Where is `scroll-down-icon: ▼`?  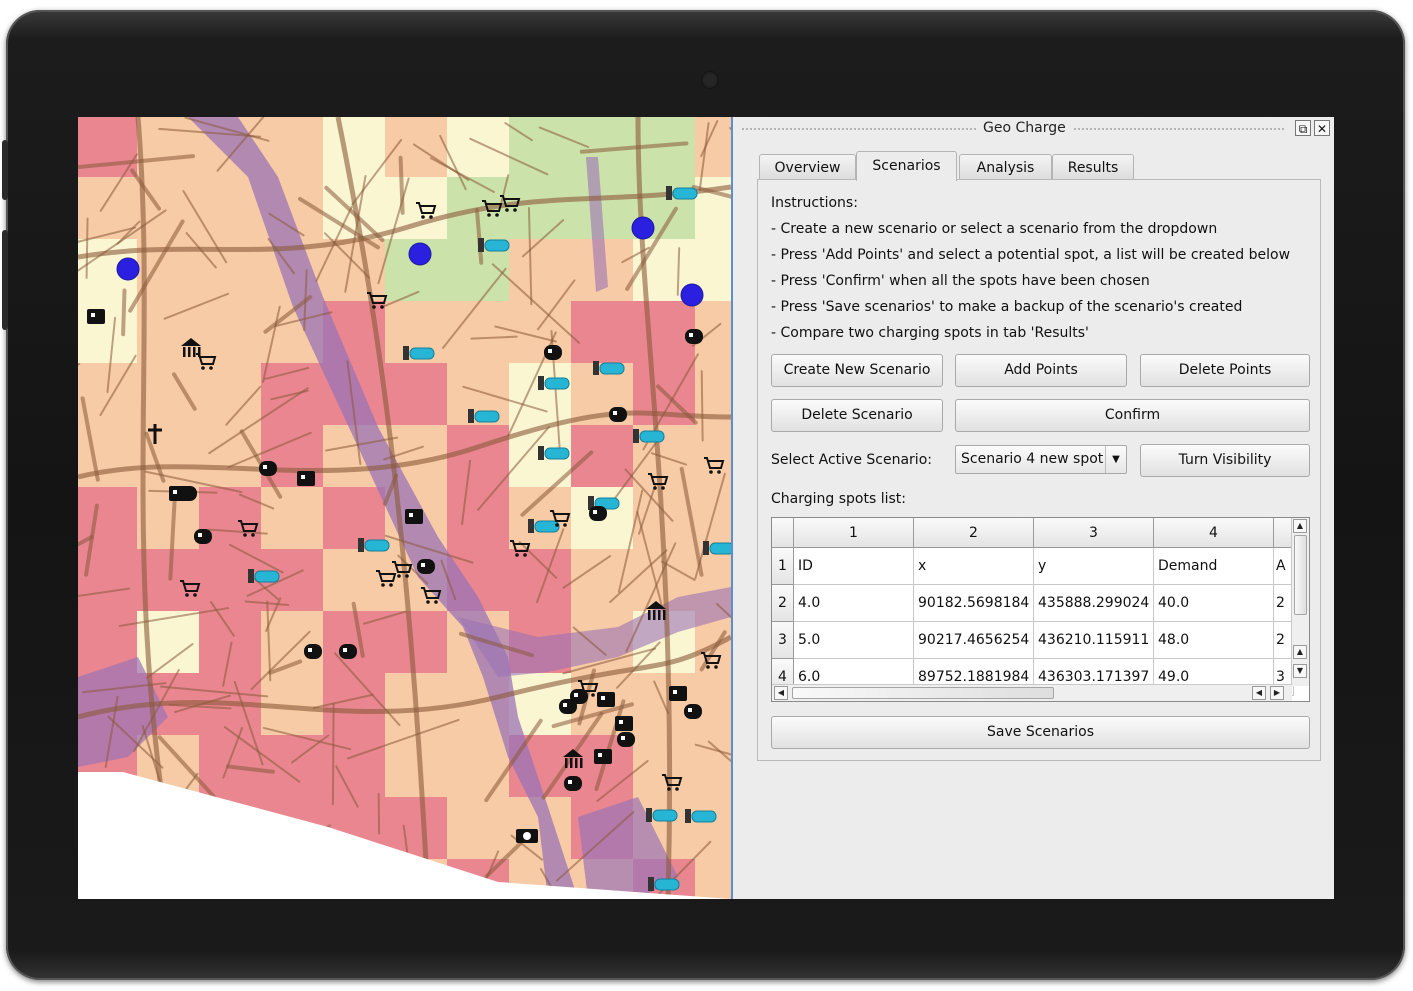 scroll-down-icon: ▼ is located at coordinates (1300, 671).